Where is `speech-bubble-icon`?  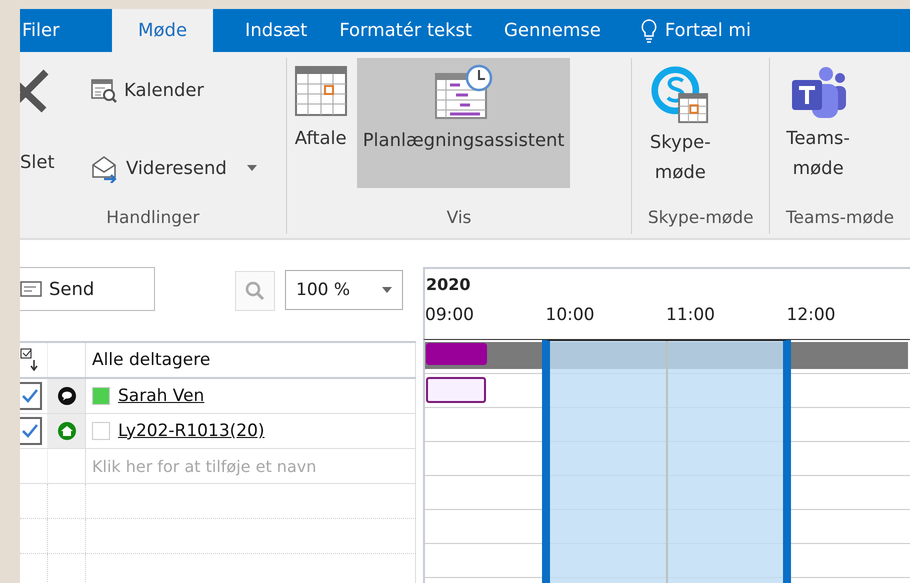
speech-bubble-icon is located at coordinates (66, 396).